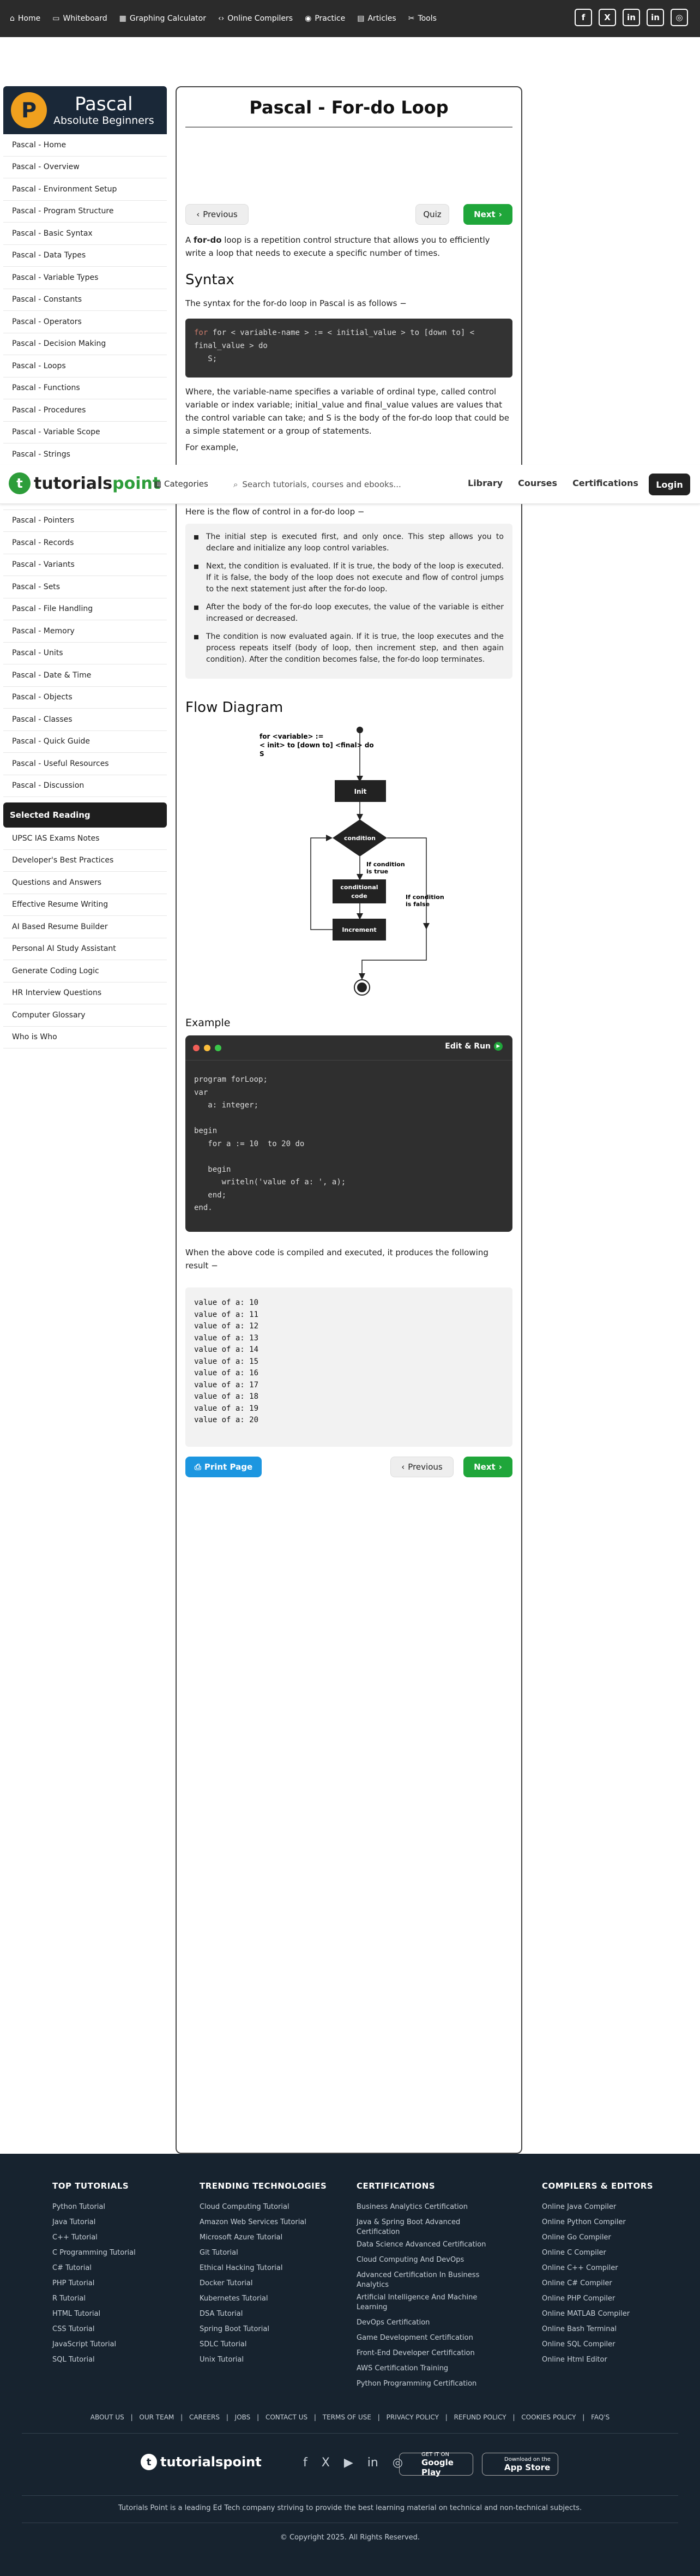  I want to click on sidebar-item: Pascal - File Handling, so click(85, 609).